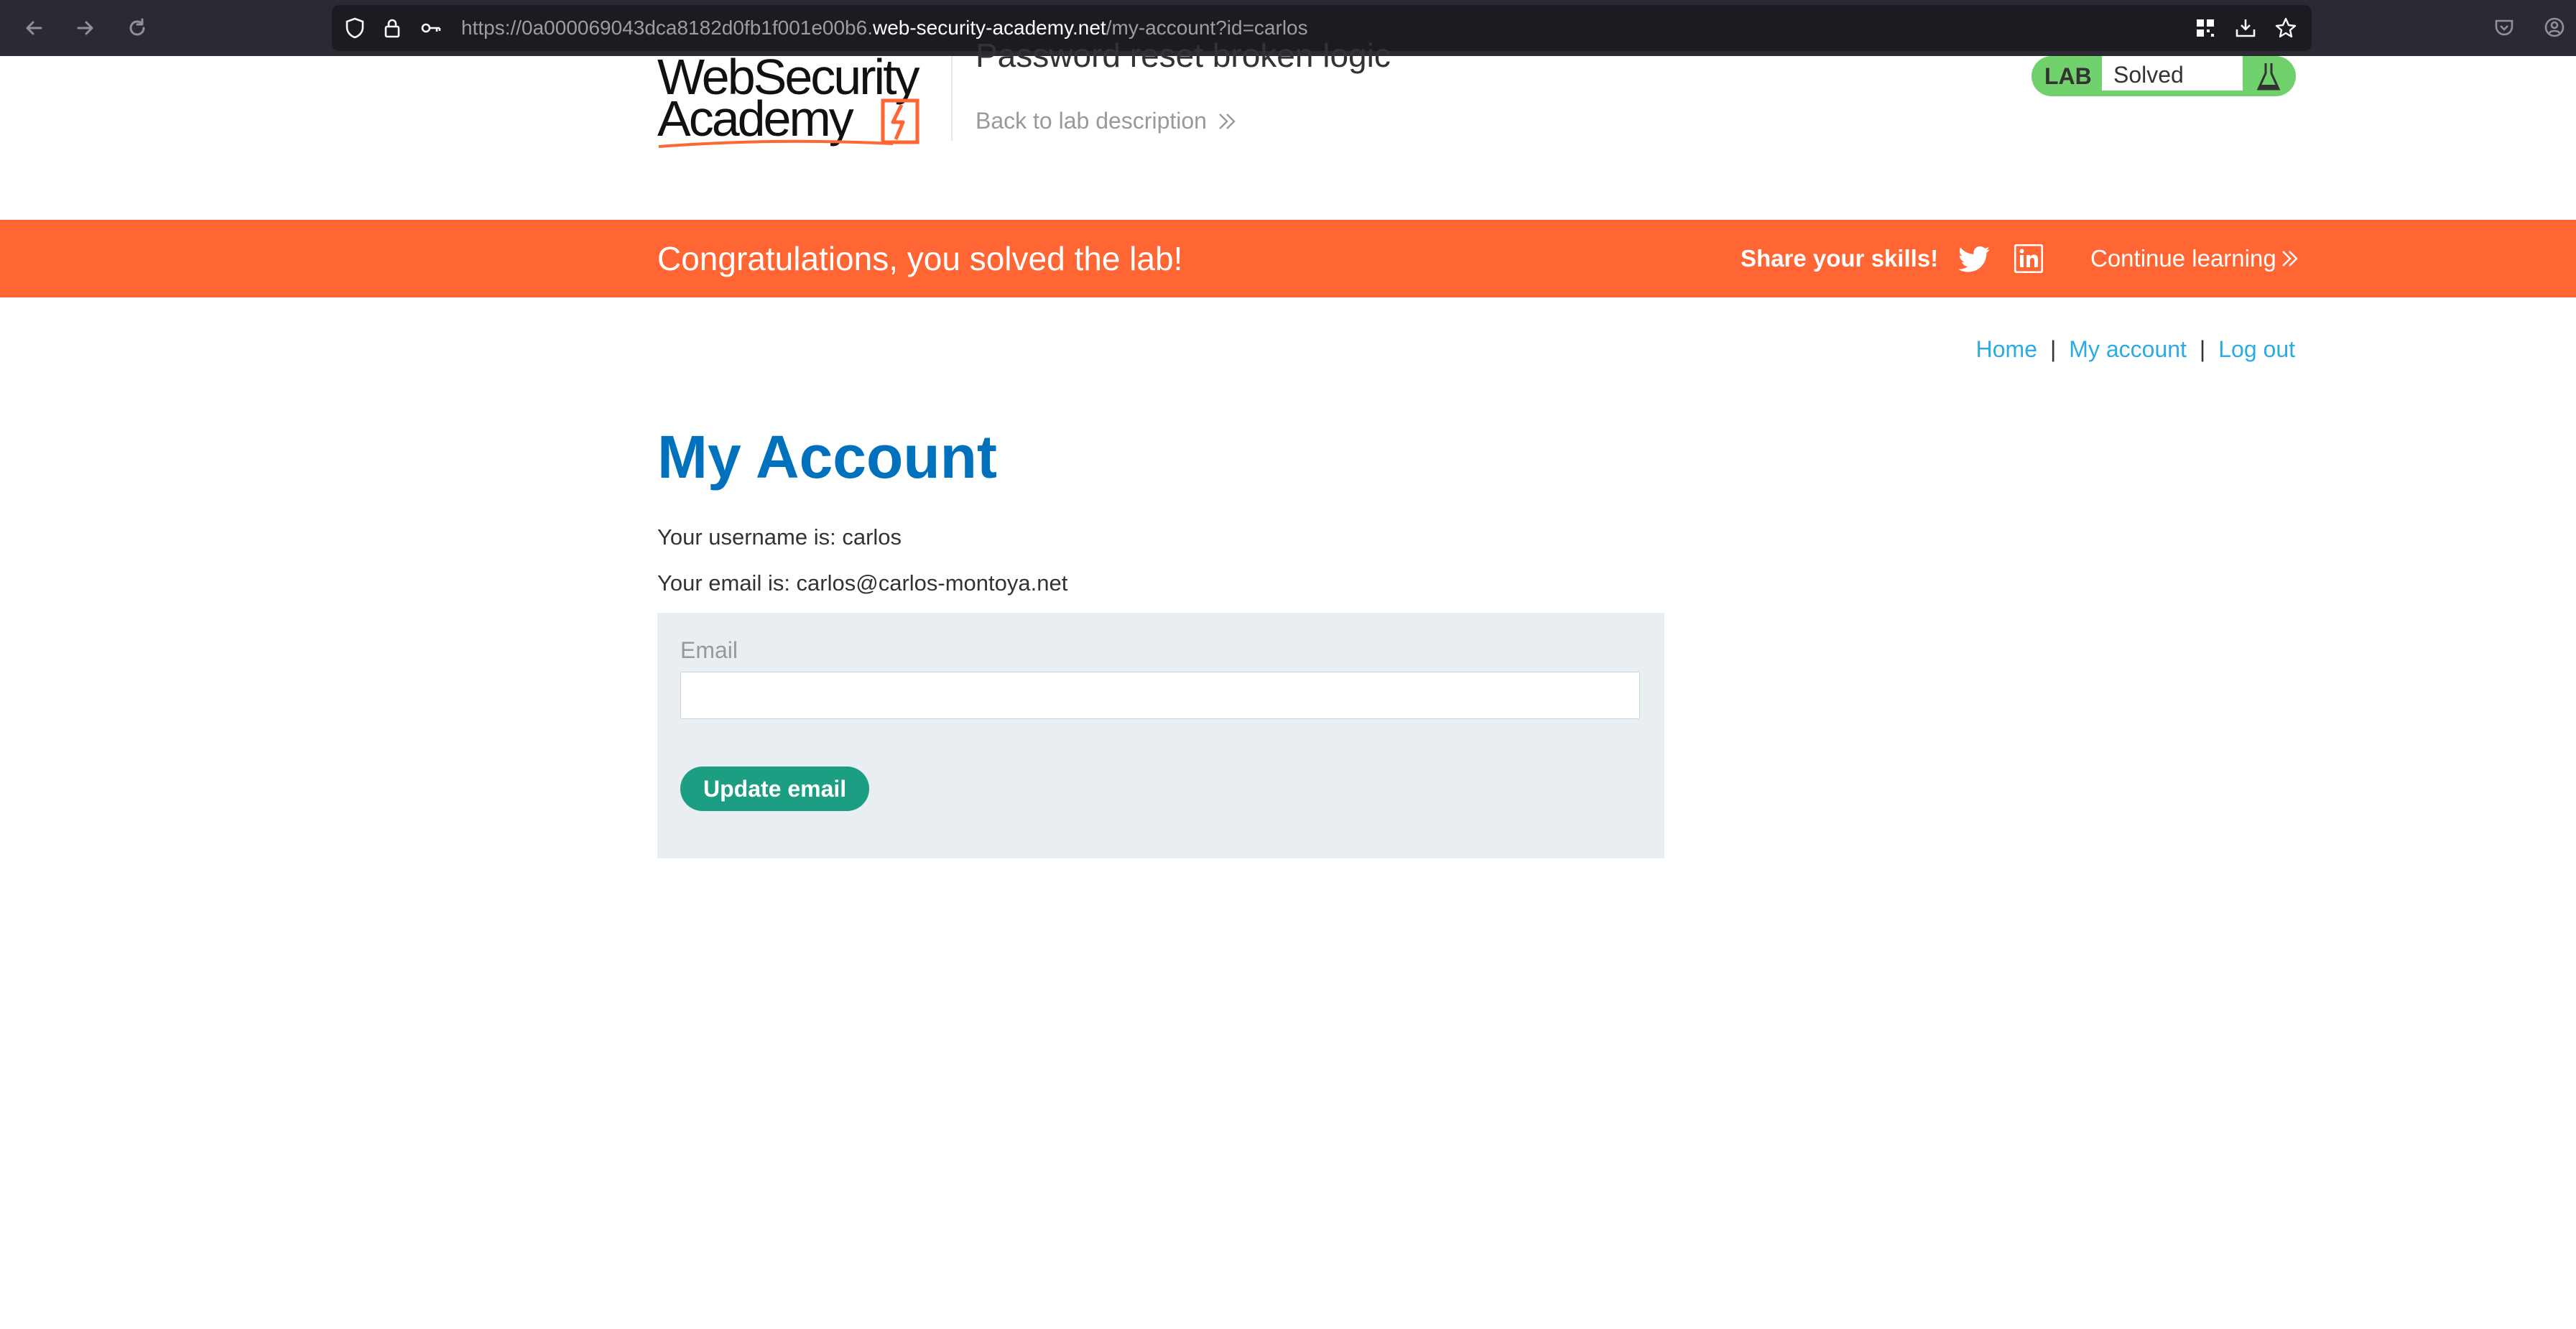 The width and height of the screenshot is (2576, 1329). I want to click on back-link-label: Back to lab description, so click(1091, 121).